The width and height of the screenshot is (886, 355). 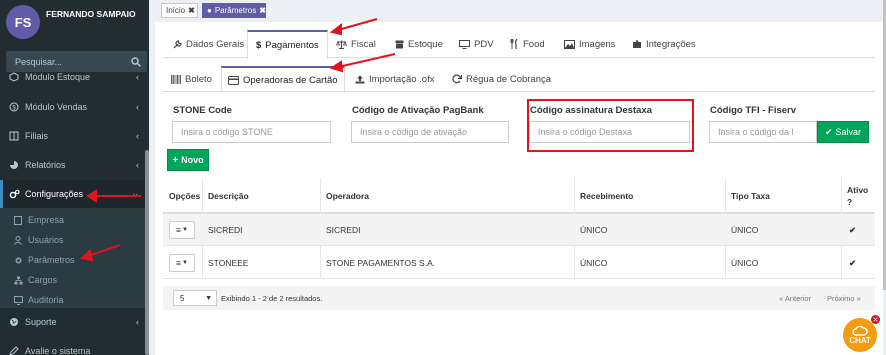 I want to click on open-tab-label: Parâmetros, so click(x=235, y=10).